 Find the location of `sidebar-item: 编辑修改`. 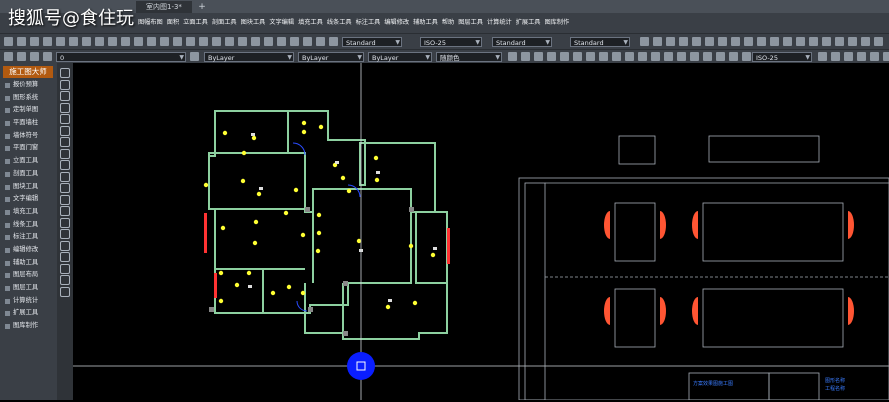

sidebar-item: 编辑修改 is located at coordinates (29, 250).